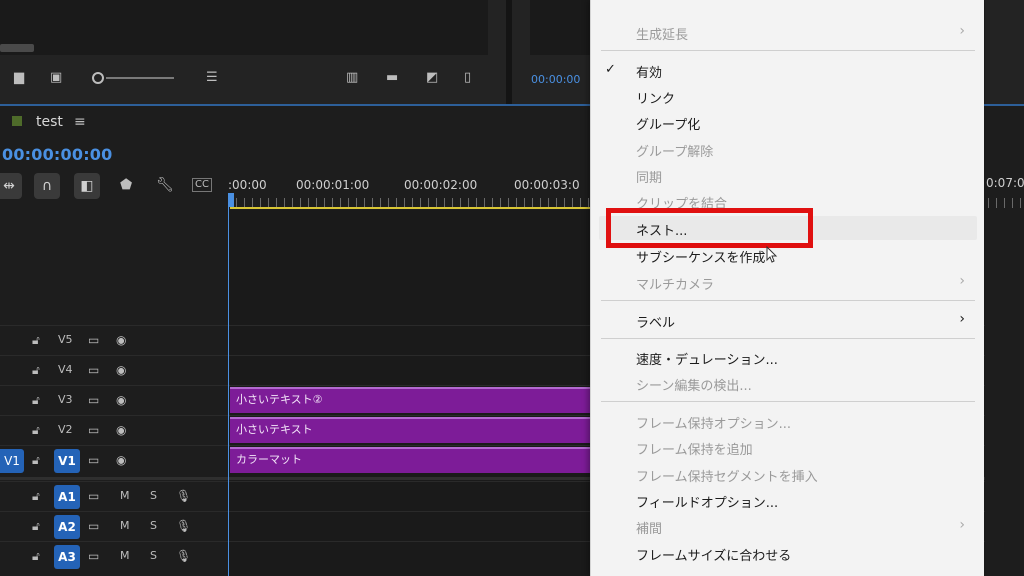 The image size is (1024, 576). Describe the element at coordinates (788, 282) in the screenshot. I see `menu-item-multi-camera: マルチカメラ ›` at that location.